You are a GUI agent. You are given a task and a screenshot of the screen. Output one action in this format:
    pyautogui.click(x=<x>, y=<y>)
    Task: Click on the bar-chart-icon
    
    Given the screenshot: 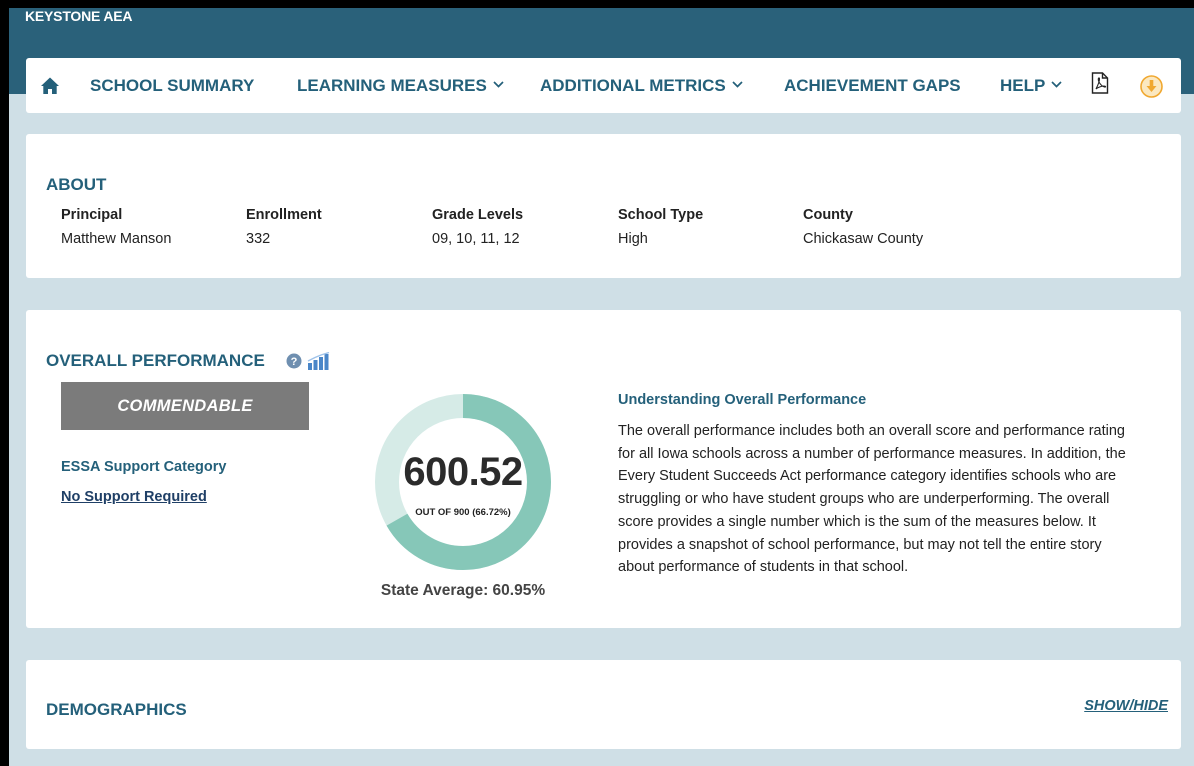 What is the action you would take?
    pyautogui.click(x=318, y=361)
    